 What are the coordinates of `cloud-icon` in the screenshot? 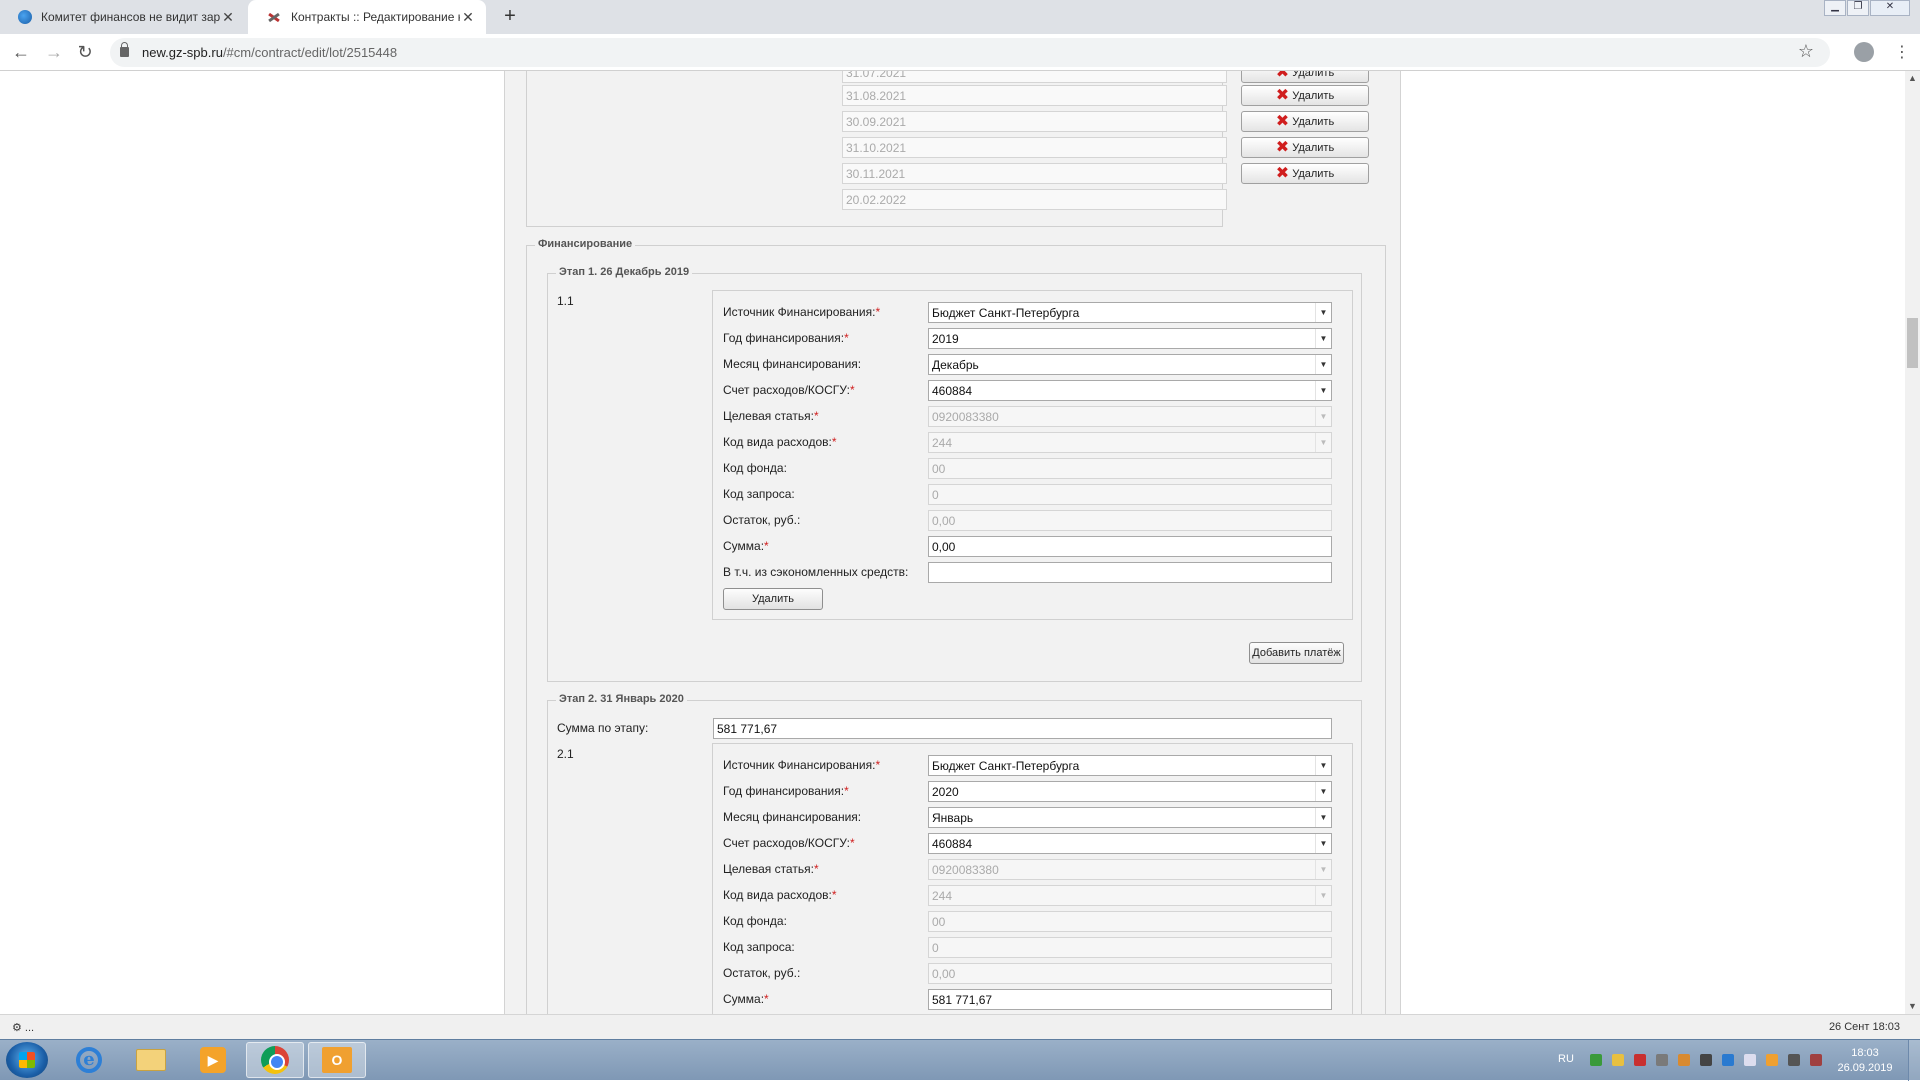 It's located at (1684, 1060).